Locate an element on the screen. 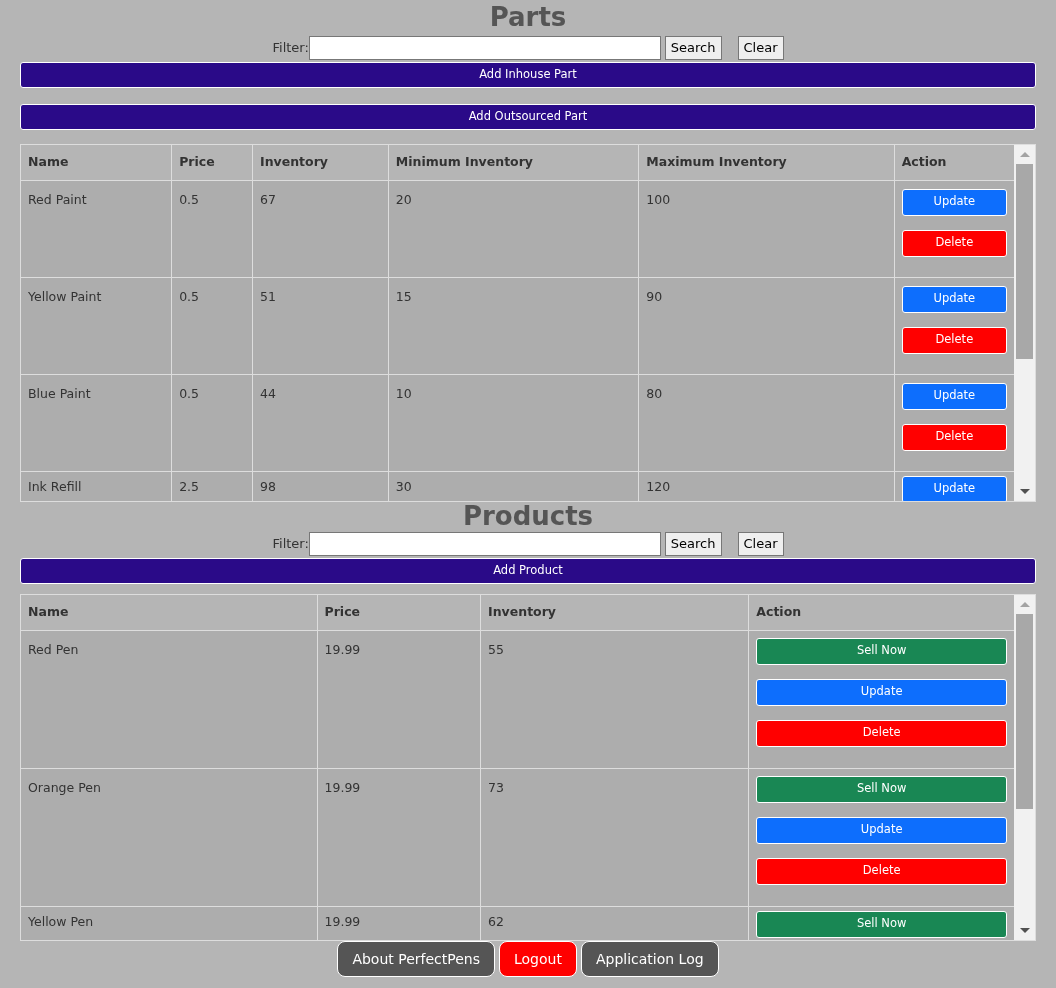 This screenshot has height=988, width=1056. table-cell: 20 is located at coordinates (513, 228).